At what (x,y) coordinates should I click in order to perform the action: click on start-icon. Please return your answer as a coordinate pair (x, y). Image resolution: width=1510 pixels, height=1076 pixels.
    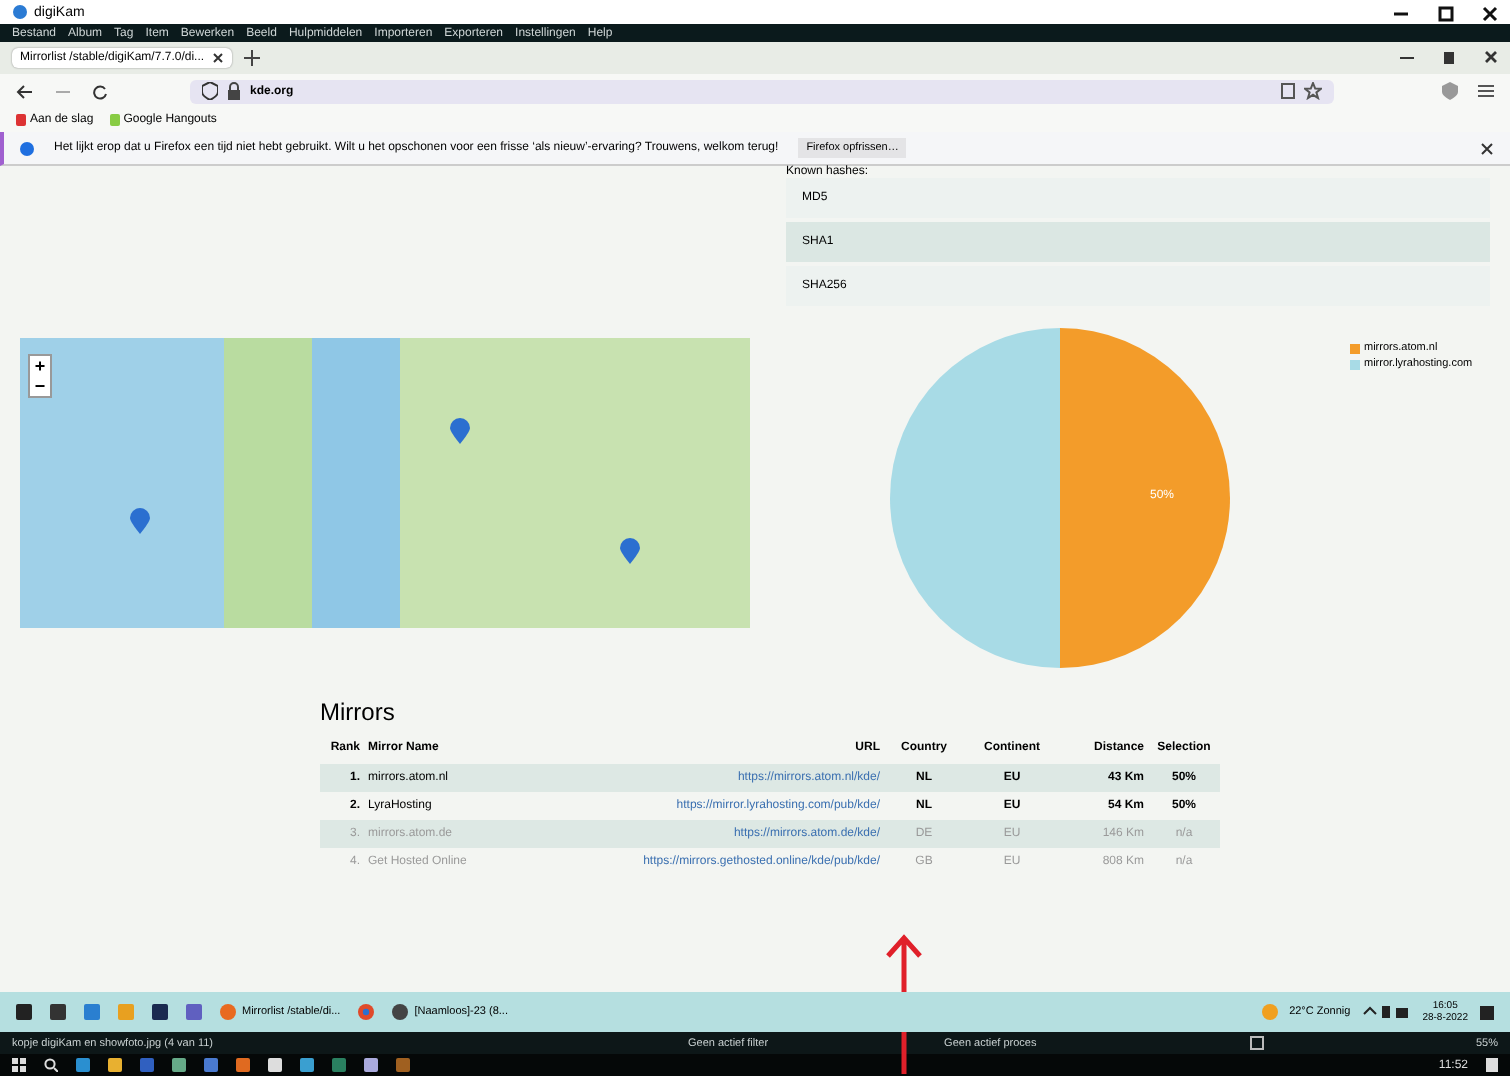
    Looking at the image, I should click on (19, 1065).